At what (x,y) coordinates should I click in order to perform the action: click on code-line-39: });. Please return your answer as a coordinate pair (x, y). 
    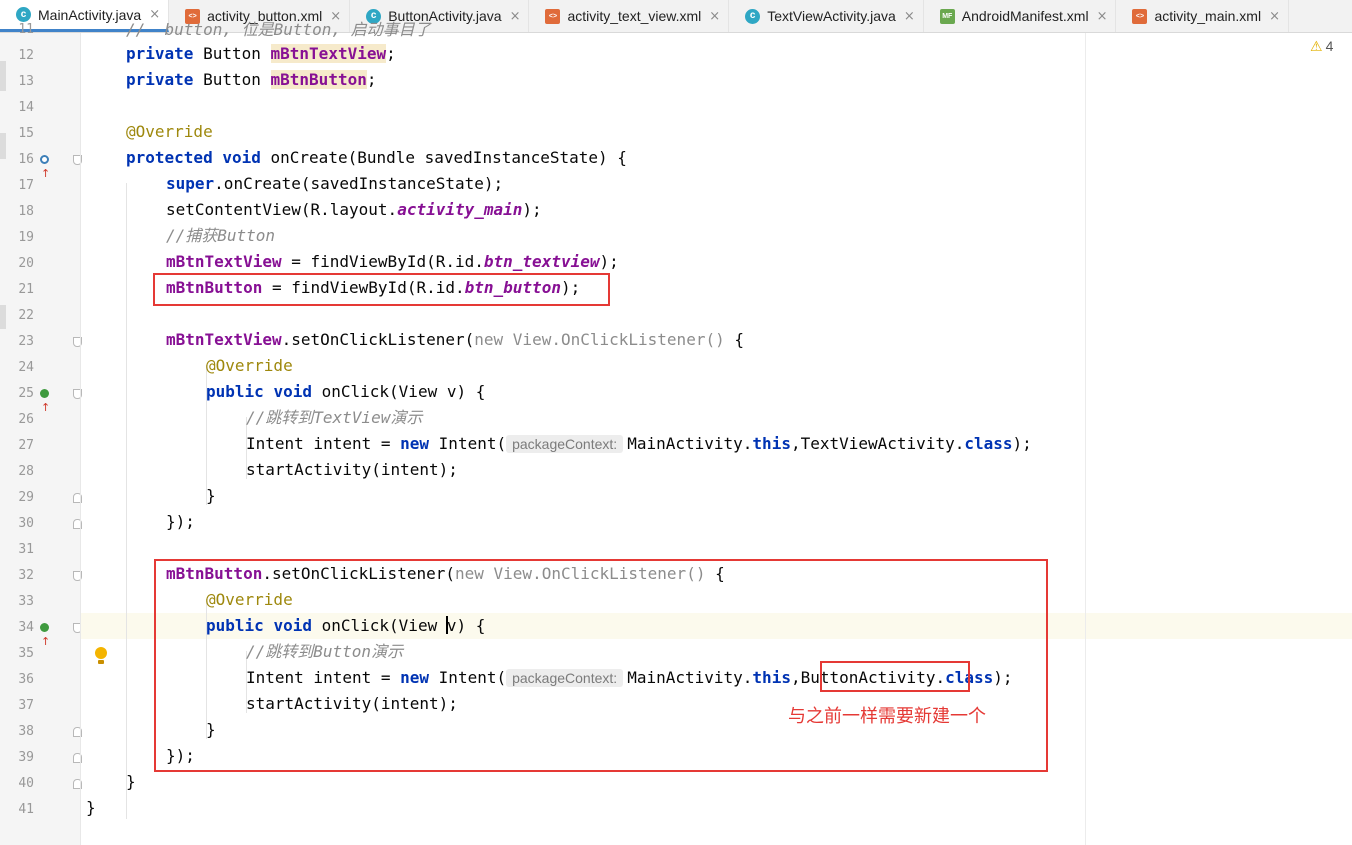
    Looking at the image, I should click on (180, 756).